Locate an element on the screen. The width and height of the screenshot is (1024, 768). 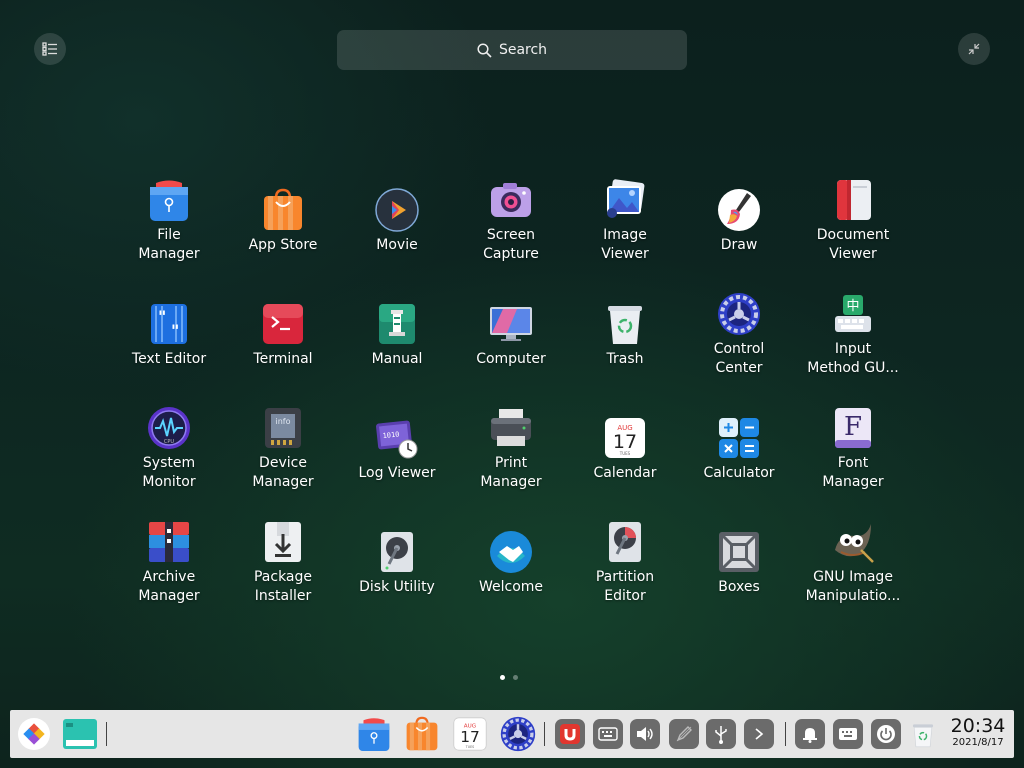
app-label: Print Manager is located at coordinates (511, 472).